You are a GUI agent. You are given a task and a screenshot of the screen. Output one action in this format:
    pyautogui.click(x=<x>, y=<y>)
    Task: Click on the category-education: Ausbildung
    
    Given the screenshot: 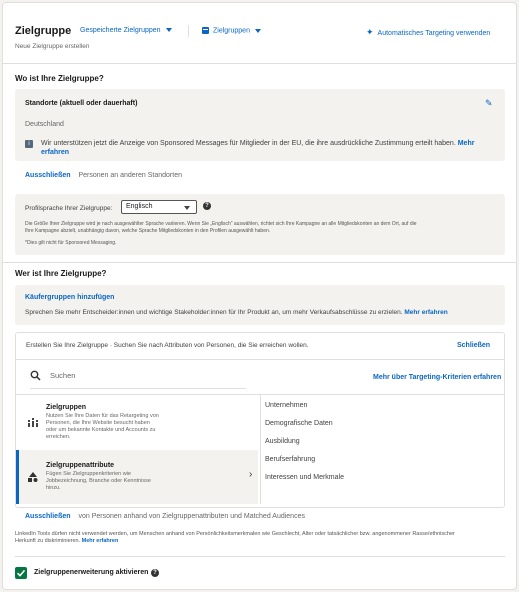 What is the action you would take?
    pyautogui.click(x=282, y=441)
    